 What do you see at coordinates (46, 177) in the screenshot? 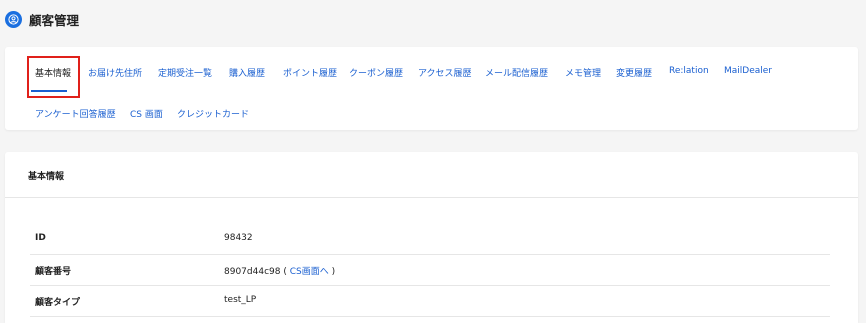
I see `section-title: 基本情報` at bounding box center [46, 177].